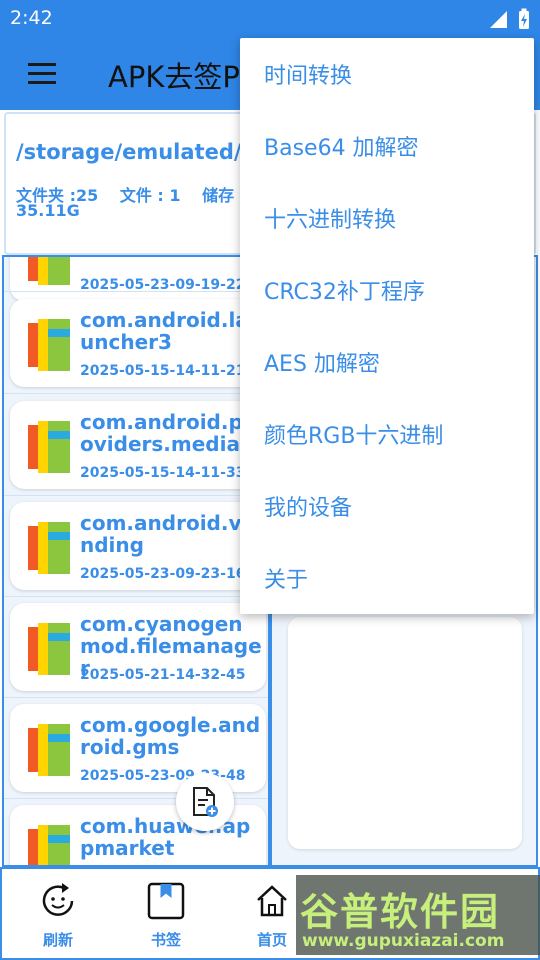 Image resolution: width=540 pixels, height=960 pixels. I want to click on hamburger-menu-icon, so click(42, 74).